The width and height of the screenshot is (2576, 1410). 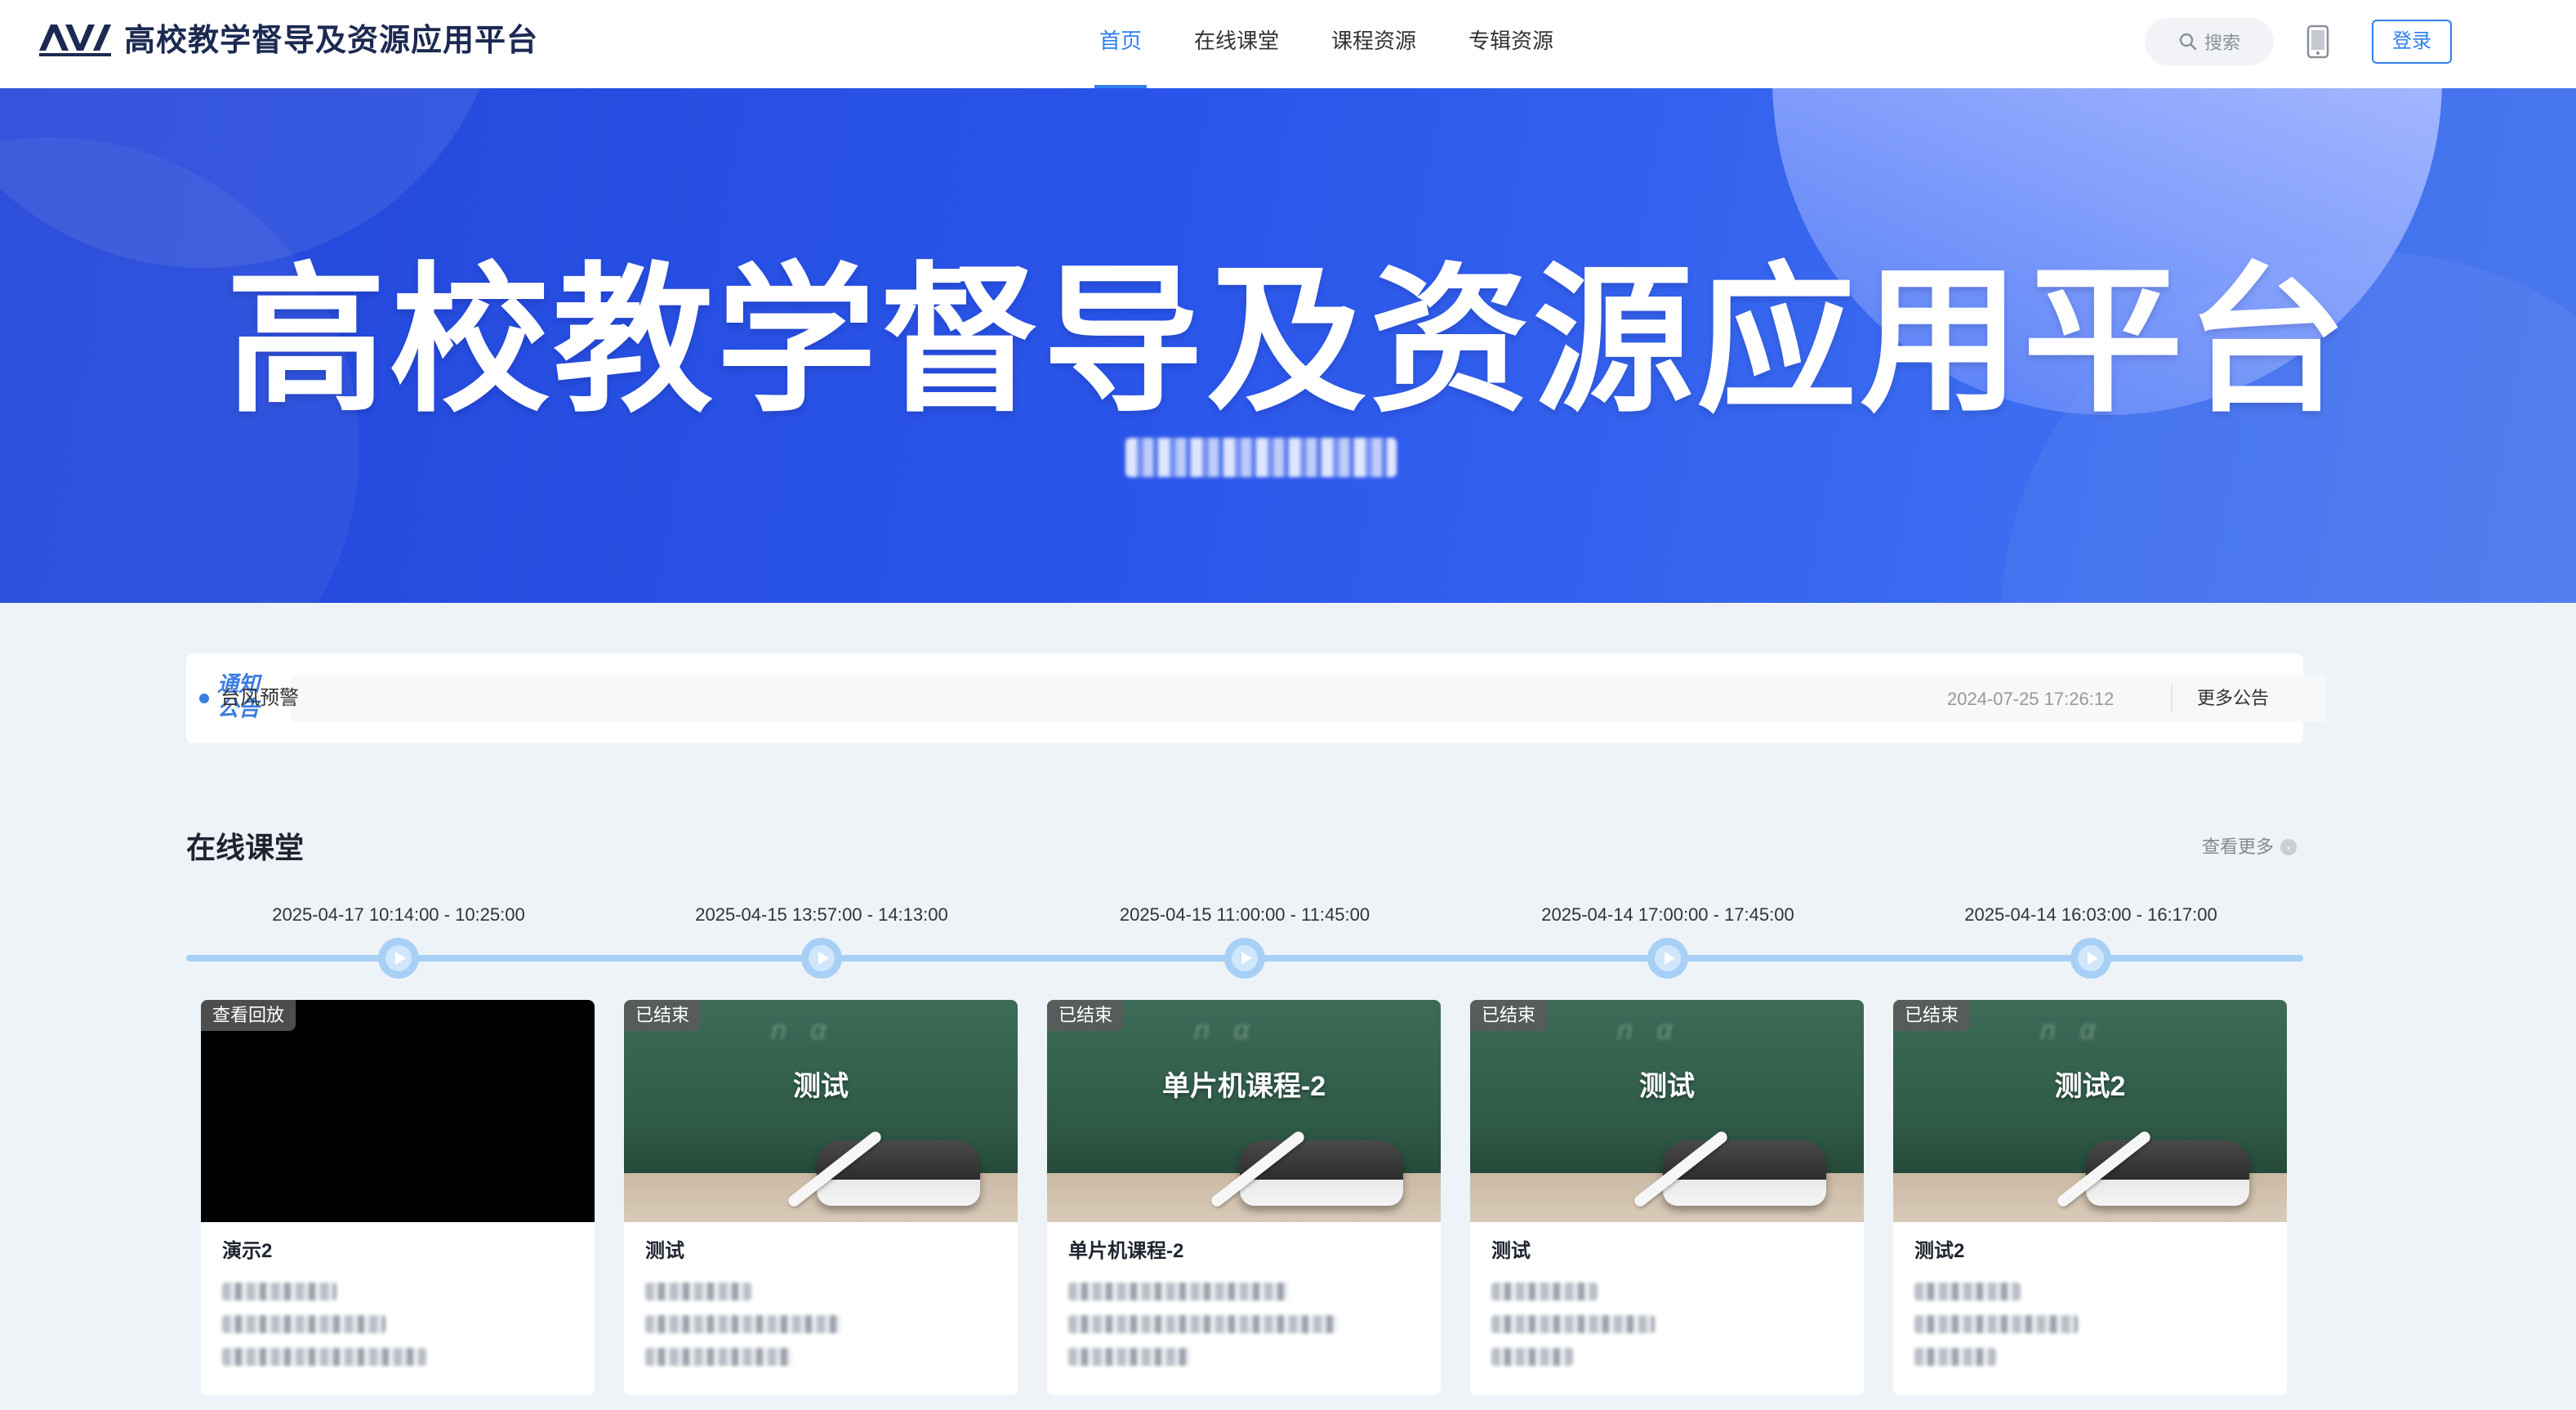 I want to click on view-more-link: 查看更多 ›, so click(x=2249, y=847).